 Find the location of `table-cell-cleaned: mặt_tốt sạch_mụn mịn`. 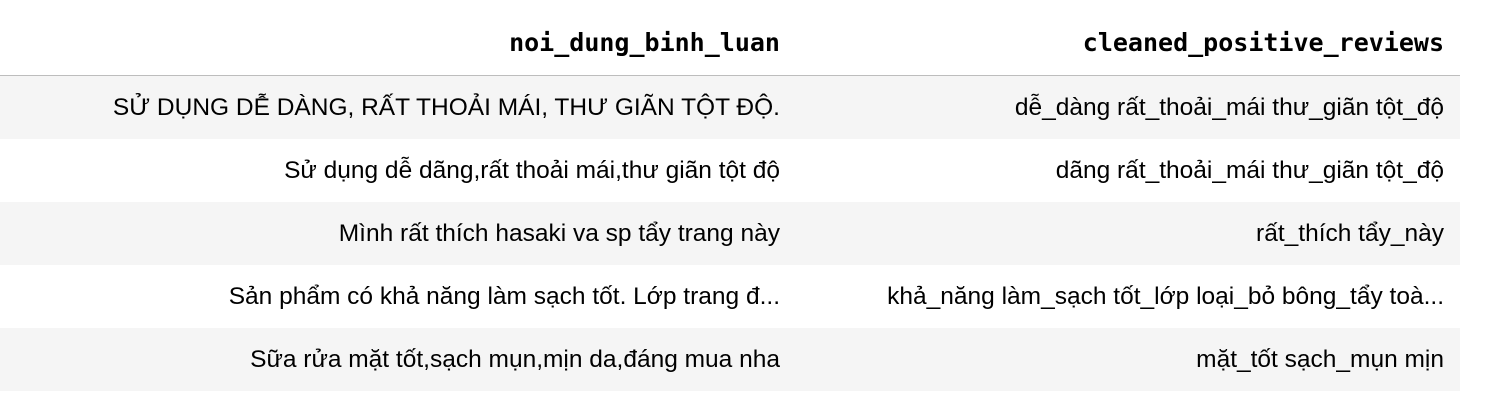

table-cell-cleaned: mặt_tốt sạch_mụn mịn is located at coordinates (1128, 359).